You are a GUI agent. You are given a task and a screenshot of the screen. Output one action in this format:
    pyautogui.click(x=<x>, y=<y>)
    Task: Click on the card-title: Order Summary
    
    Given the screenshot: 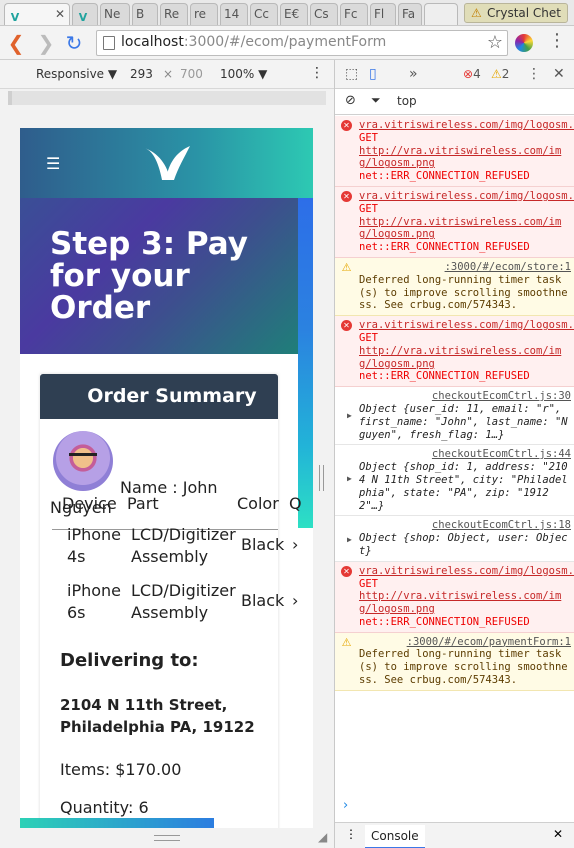 What is the action you would take?
    pyautogui.click(x=159, y=396)
    